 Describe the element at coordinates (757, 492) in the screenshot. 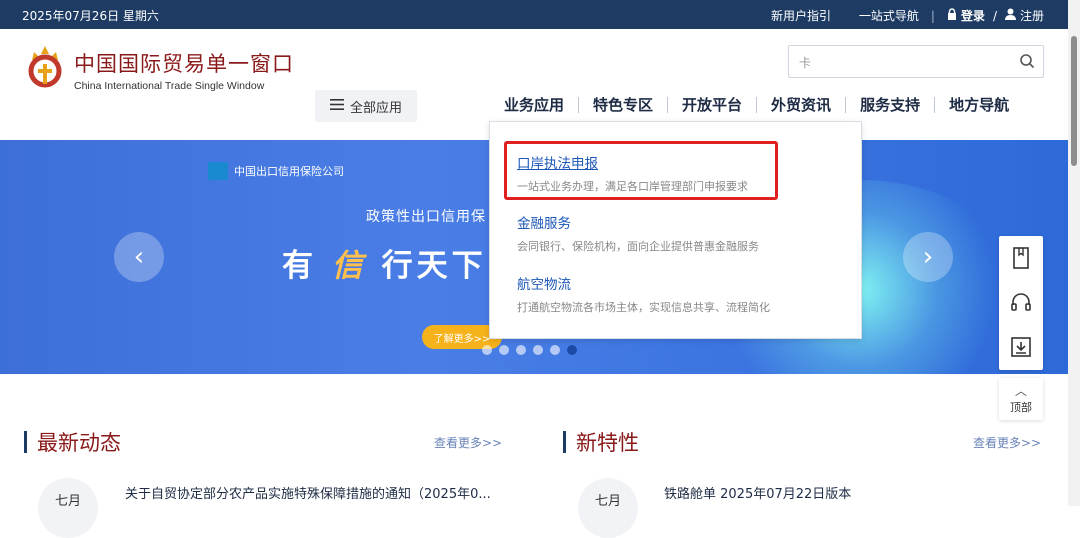

I see `feature-item-title: 铁路舱单 2025年07月22日版本` at that location.